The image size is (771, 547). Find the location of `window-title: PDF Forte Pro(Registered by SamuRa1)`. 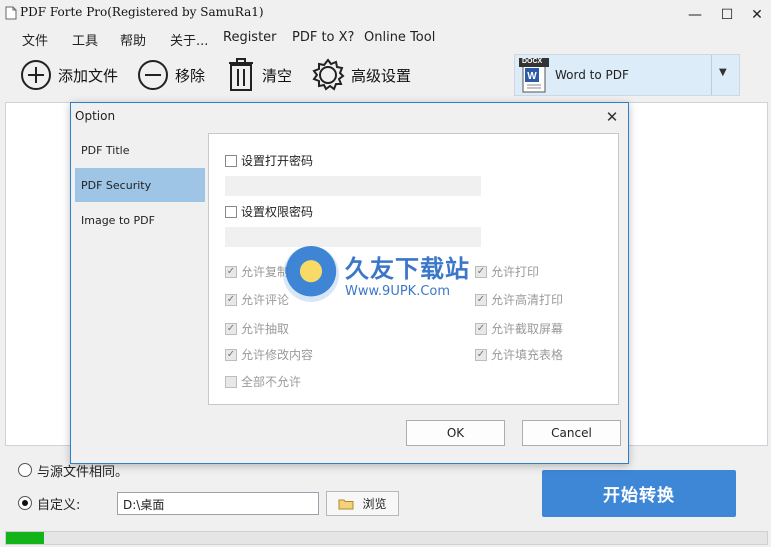

window-title: PDF Forte Pro(Registered by SamuRa1) is located at coordinates (142, 12).